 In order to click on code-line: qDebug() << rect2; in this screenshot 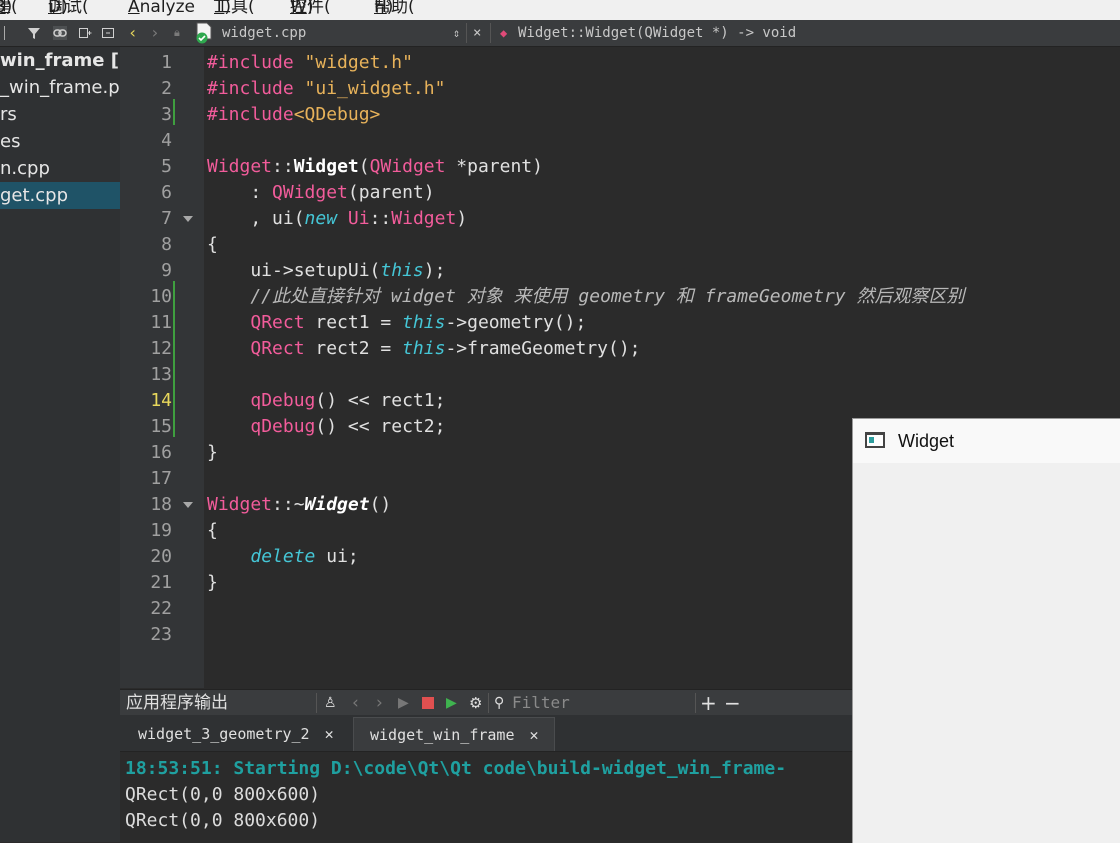, I will do `click(326, 427)`.